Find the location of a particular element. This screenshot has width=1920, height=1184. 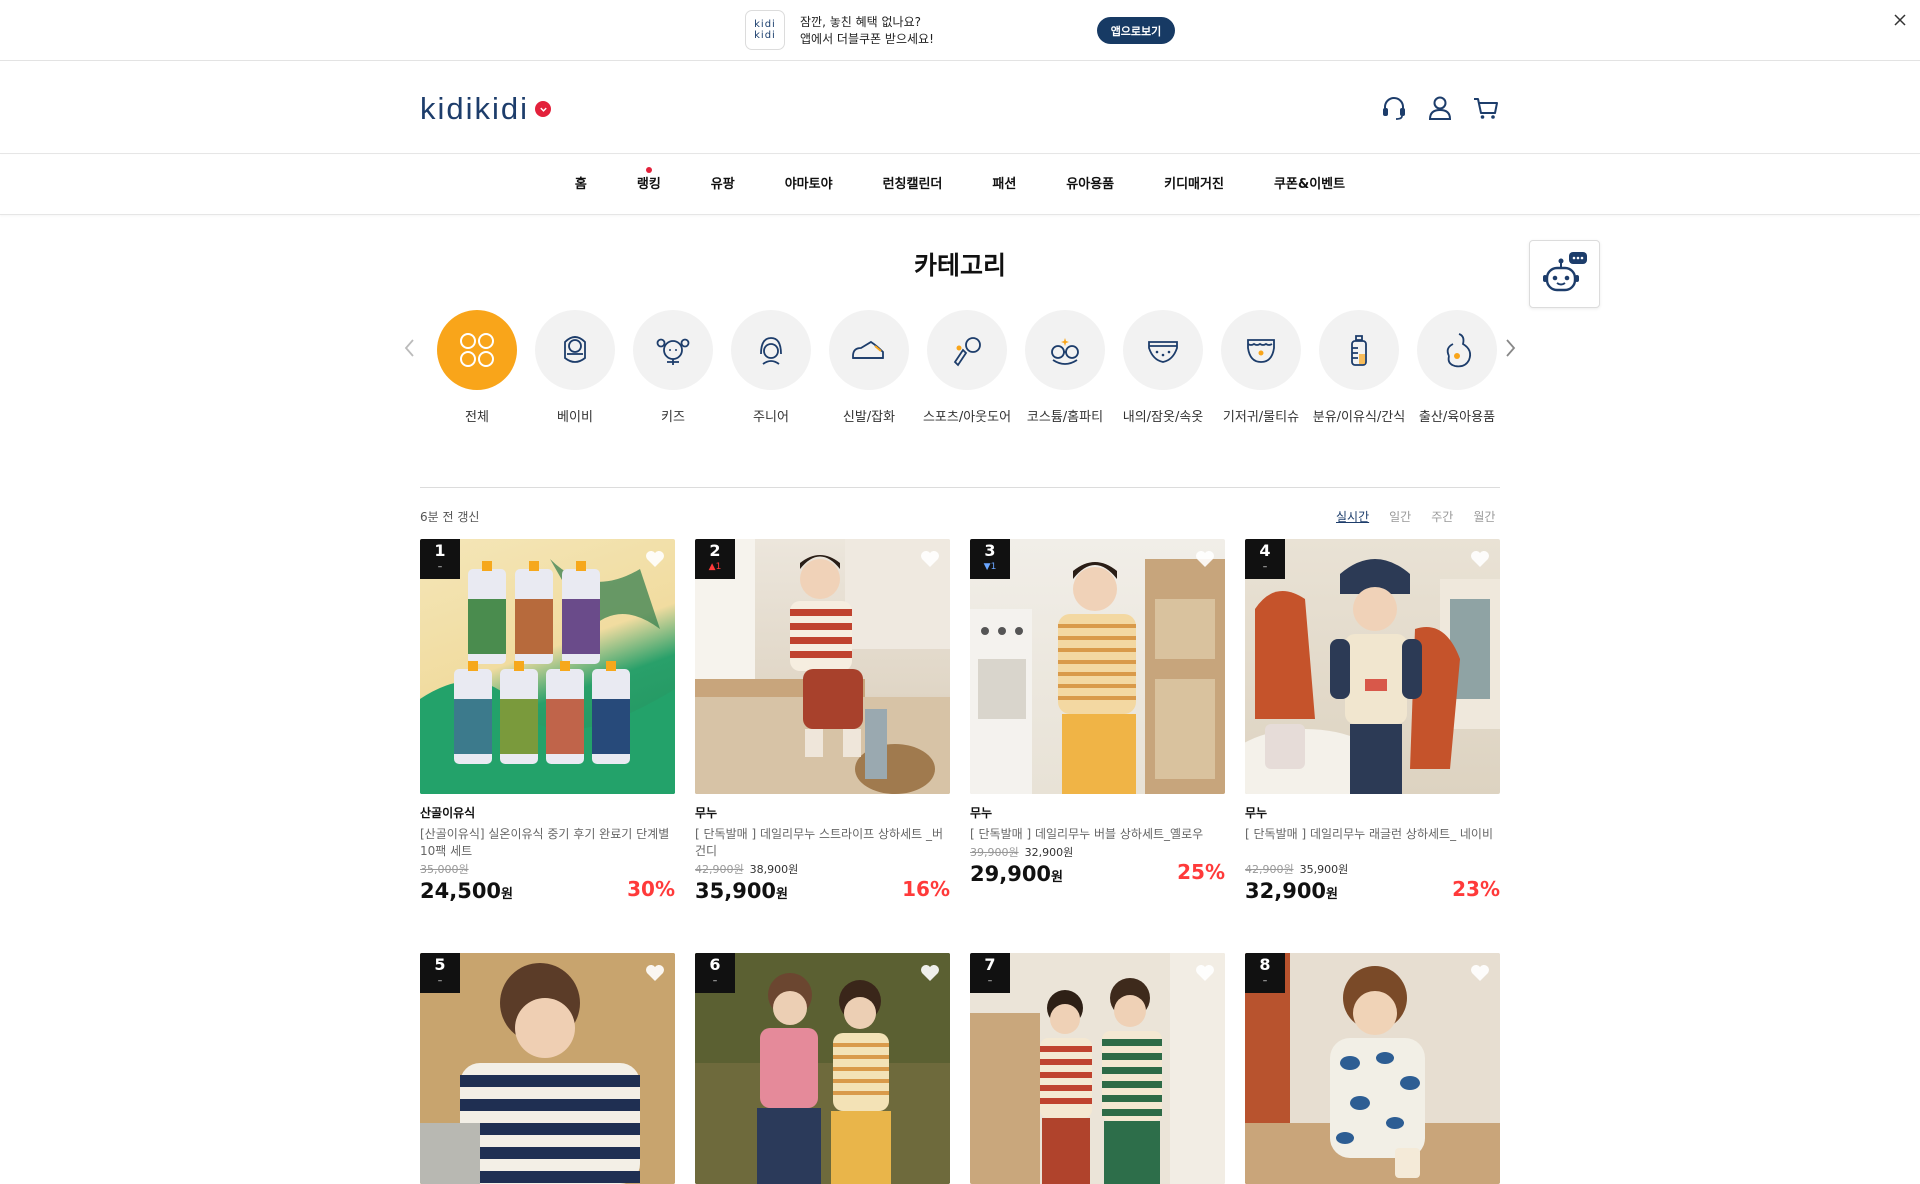

chatbot-button is located at coordinates (1564, 274).